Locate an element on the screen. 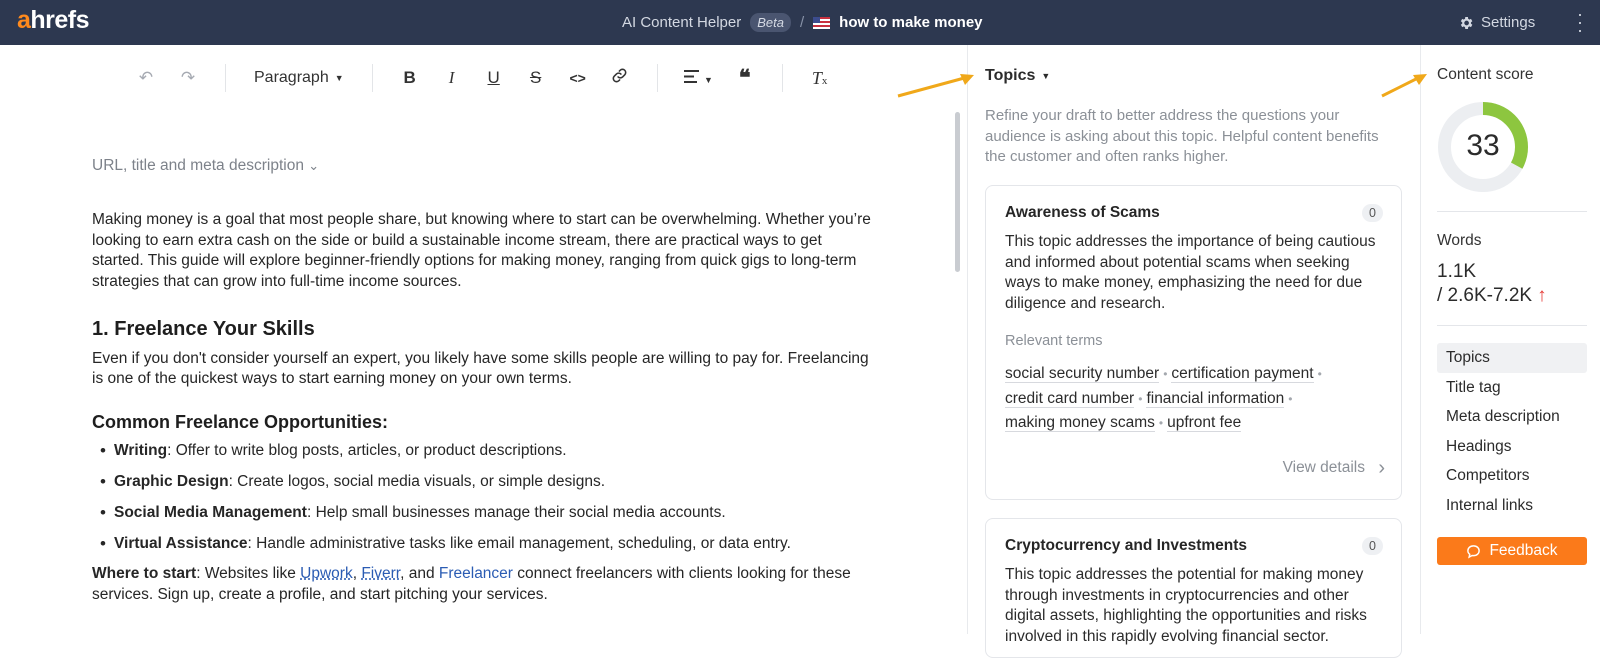 The width and height of the screenshot is (1600, 658). freelancer-link: Freelancer is located at coordinates (476, 573).